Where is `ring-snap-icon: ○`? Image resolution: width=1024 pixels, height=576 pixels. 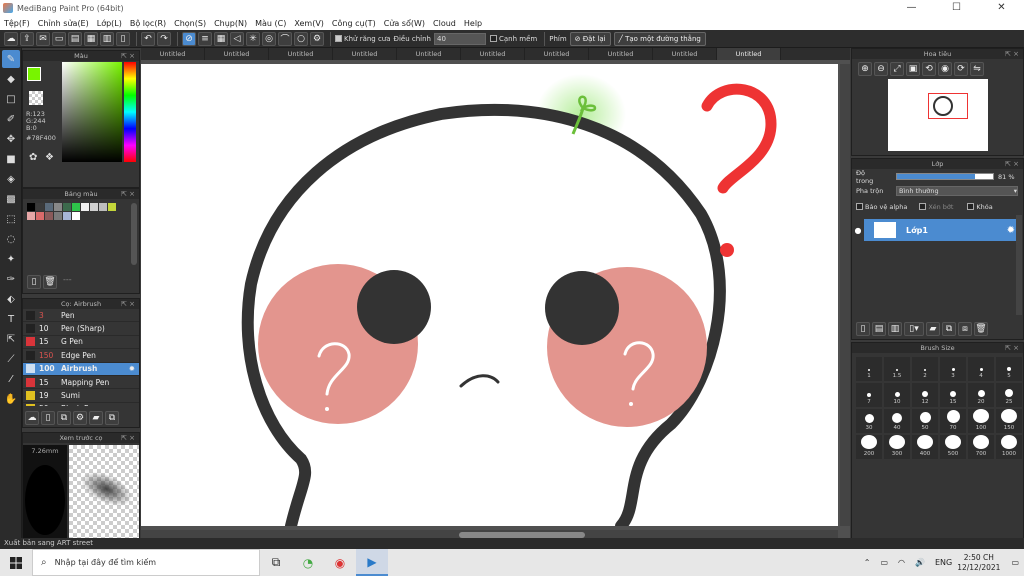 ring-snap-icon: ○ is located at coordinates (301, 38).